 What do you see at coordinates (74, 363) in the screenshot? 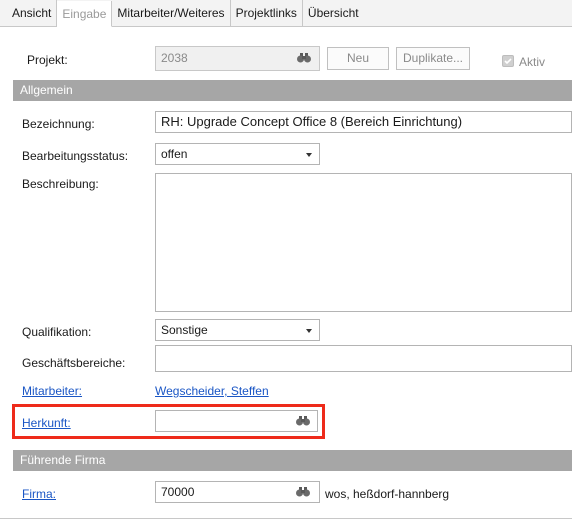
I see `geschaeftsbereiche-label: Geschäftsbereiche:` at bounding box center [74, 363].